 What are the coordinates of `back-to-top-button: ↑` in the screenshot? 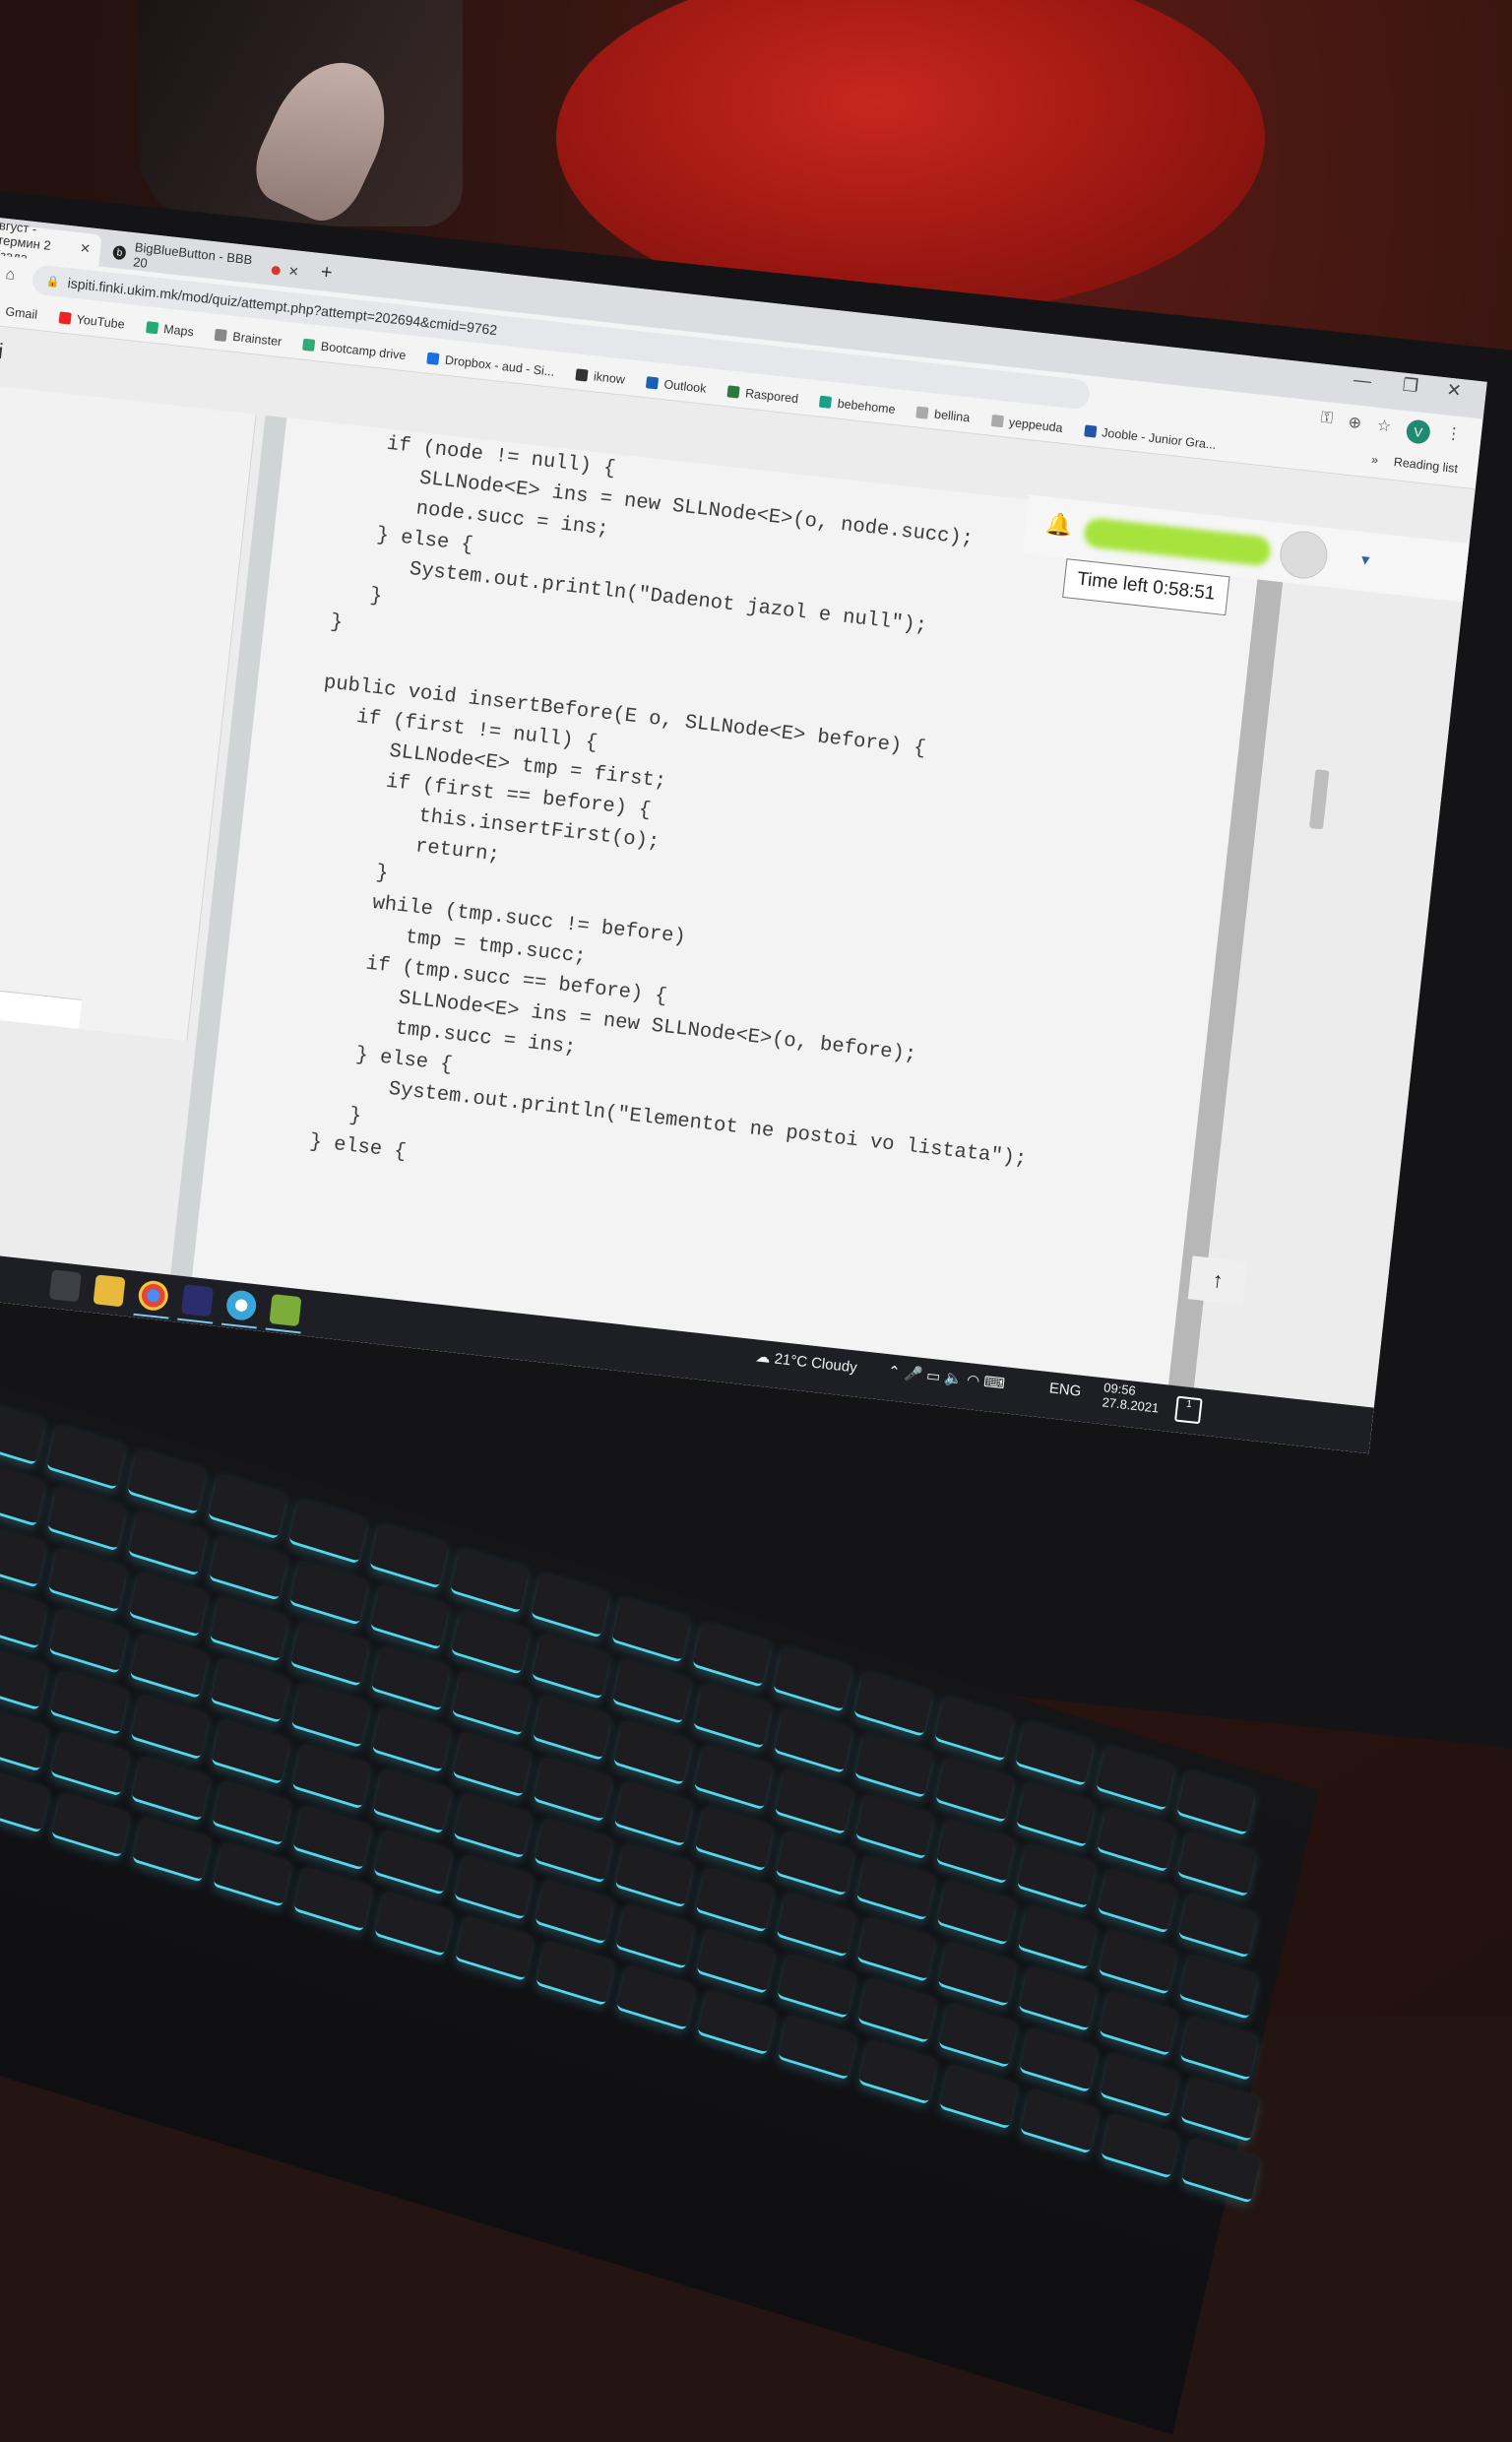 It's located at (1217, 1280).